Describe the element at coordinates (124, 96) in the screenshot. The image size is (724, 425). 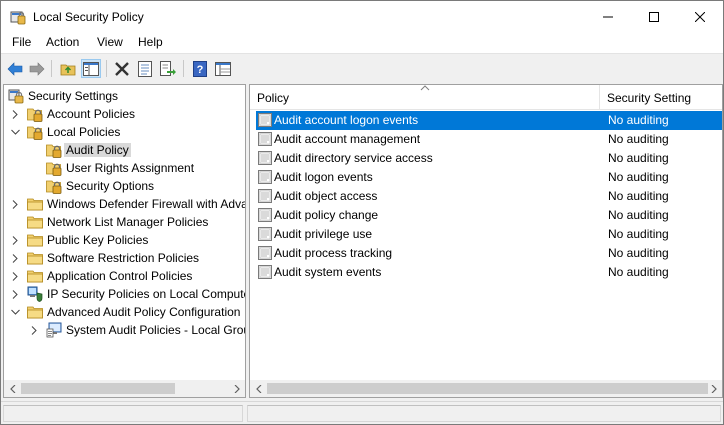
I see `tree-item-security-settings: Security Settings` at that location.